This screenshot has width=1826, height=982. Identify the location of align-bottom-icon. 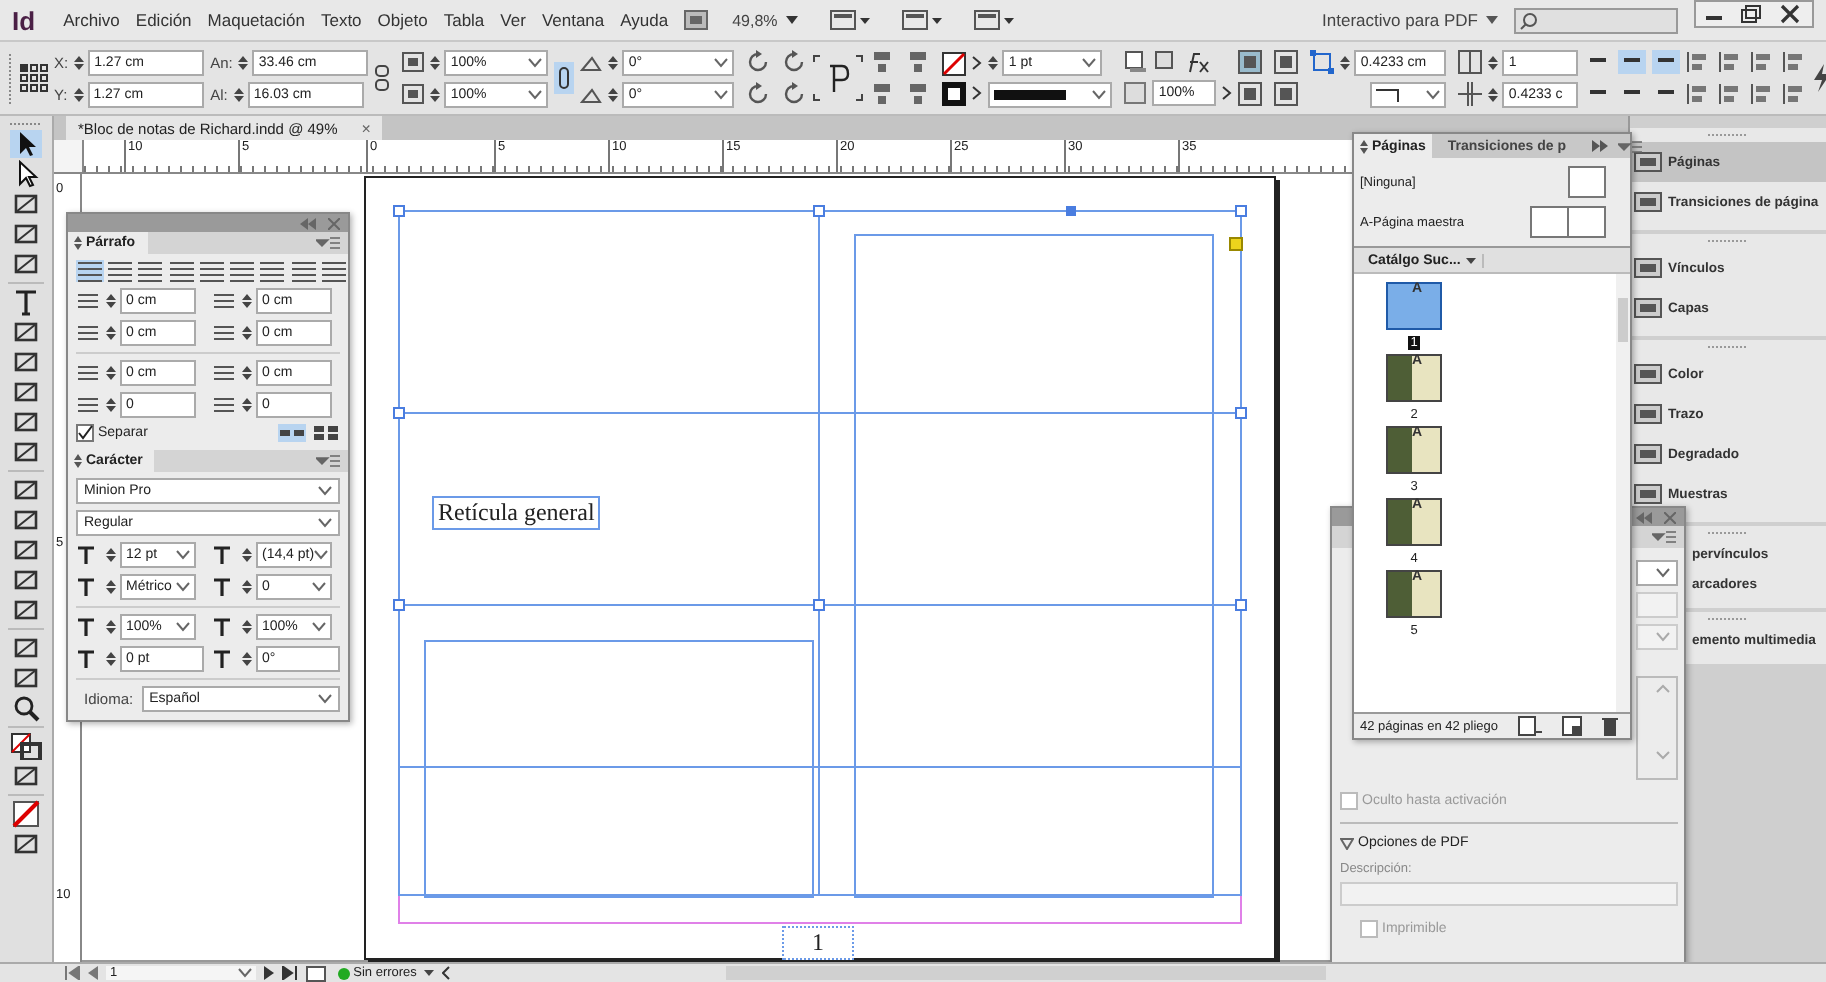
(882, 94).